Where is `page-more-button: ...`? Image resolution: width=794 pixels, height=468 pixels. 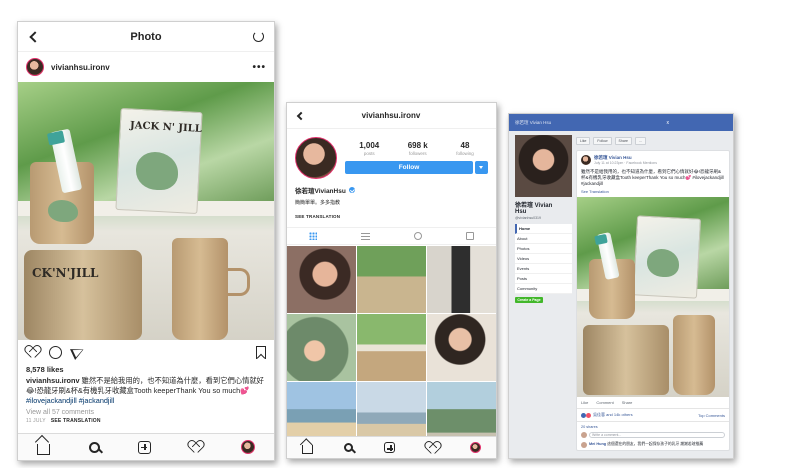
page-more-button: ... is located at coordinates (640, 141).